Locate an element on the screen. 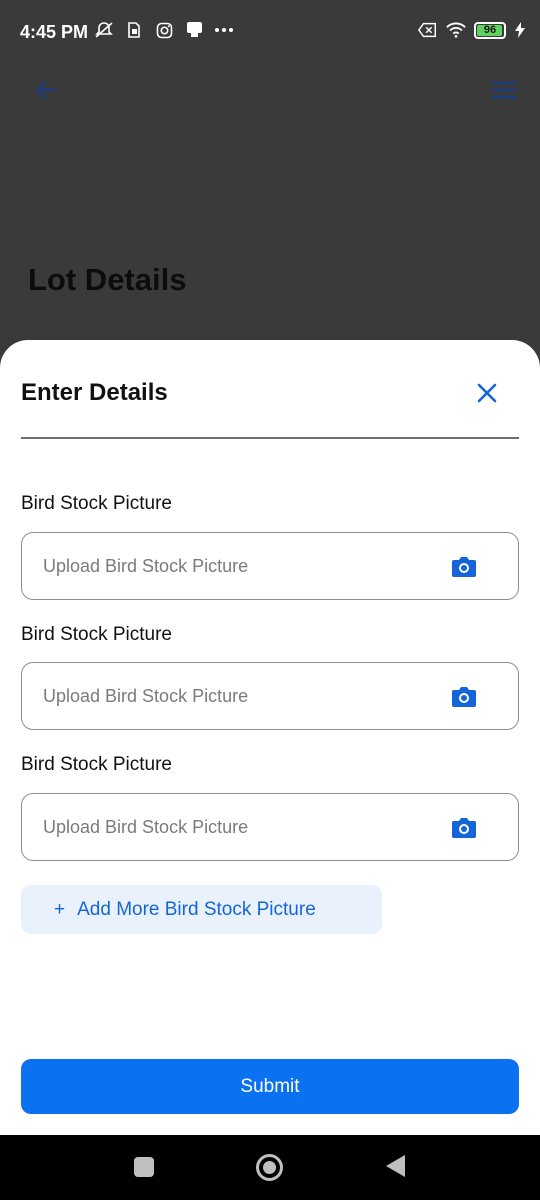  add-more-button: + Add More Bird Stock Picture is located at coordinates (201, 909).